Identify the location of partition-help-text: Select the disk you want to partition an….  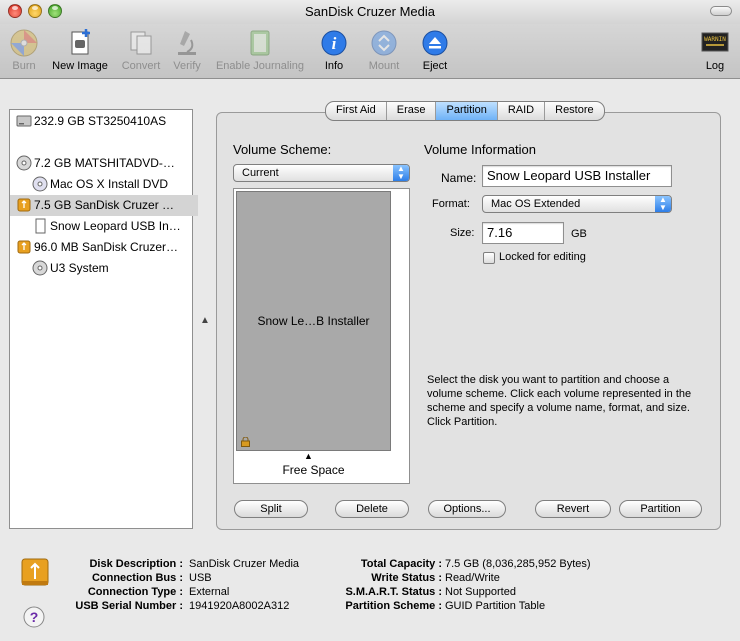
(559, 401).